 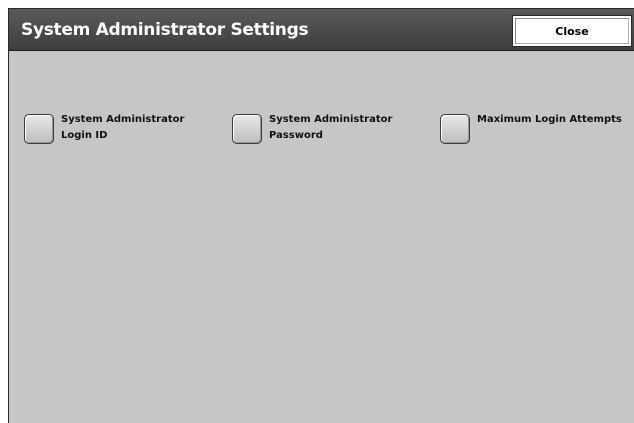 I want to click on option-max-login-attempts-label: Maximum Login Attempts, so click(x=552, y=120).